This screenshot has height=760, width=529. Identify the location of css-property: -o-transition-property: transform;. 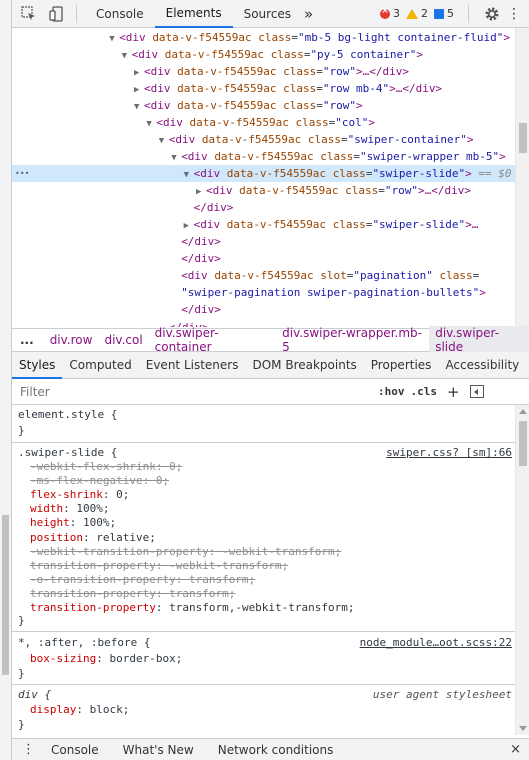
(142, 580).